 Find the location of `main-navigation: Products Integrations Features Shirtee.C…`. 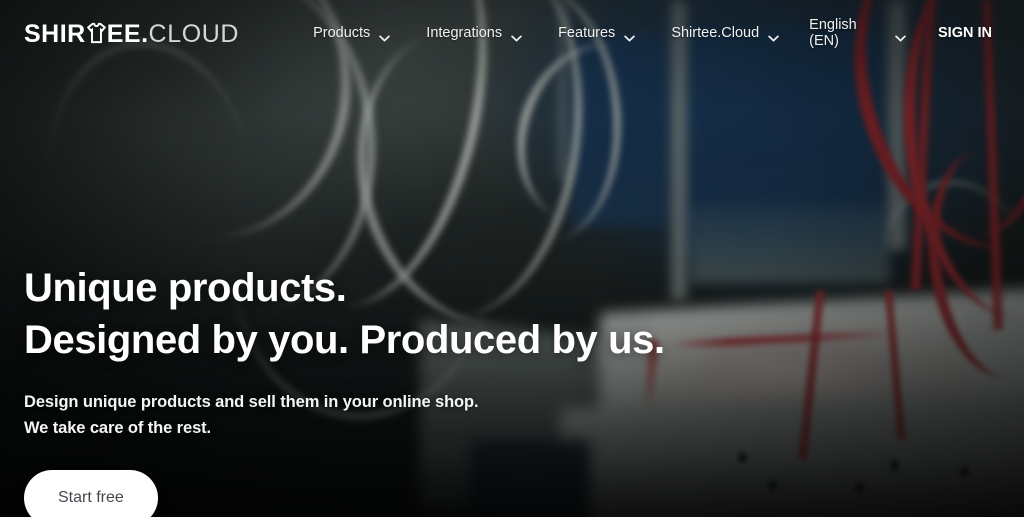

main-navigation: Products Integrations Features Shirtee.C… is located at coordinates (546, 33).